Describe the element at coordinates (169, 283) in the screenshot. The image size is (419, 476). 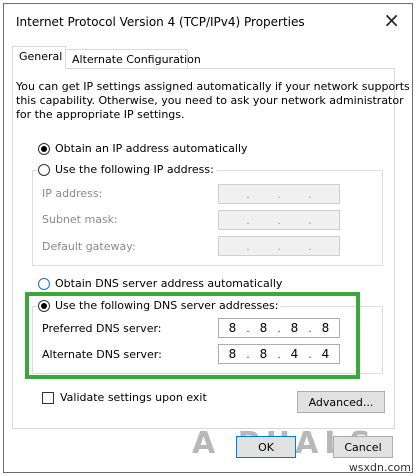
I see `obtain-dns-auto-label: Obtain DNS server address automatically` at that location.